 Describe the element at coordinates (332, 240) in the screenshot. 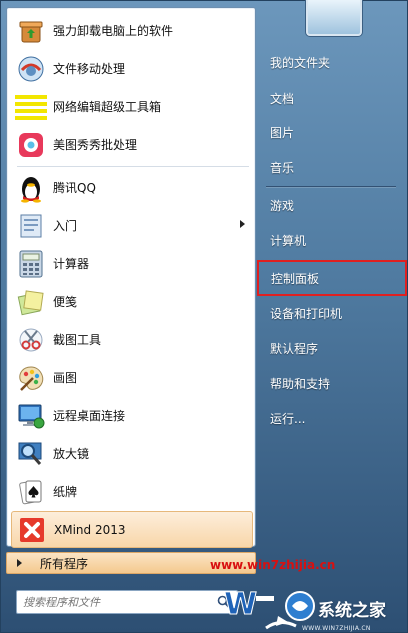

I see `link-computer: 计算机` at that location.